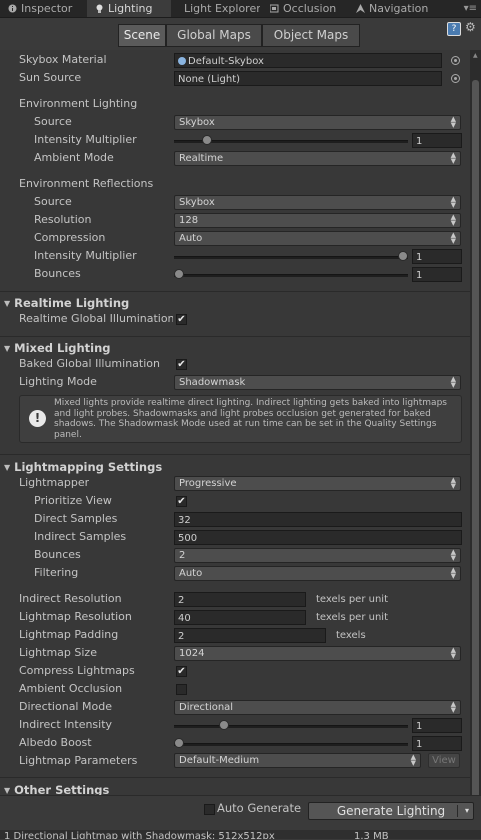  Describe the element at coordinates (317, 707) in the screenshot. I see `directional-mode-dropdown: Directional ▲ ▼` at that location.